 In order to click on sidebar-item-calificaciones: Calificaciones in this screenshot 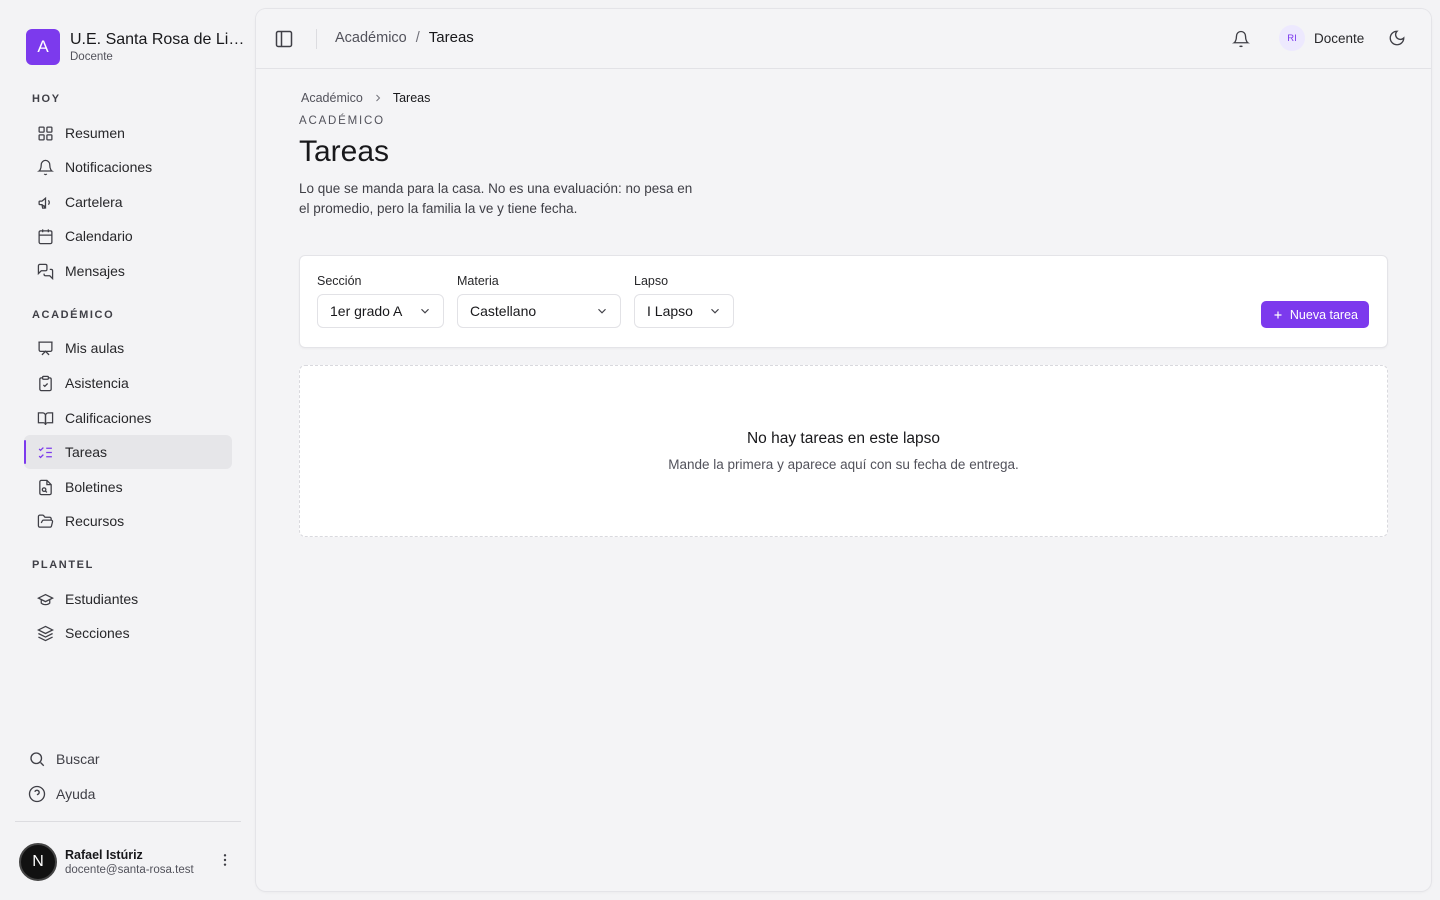, I will do `click(128, 418)`.